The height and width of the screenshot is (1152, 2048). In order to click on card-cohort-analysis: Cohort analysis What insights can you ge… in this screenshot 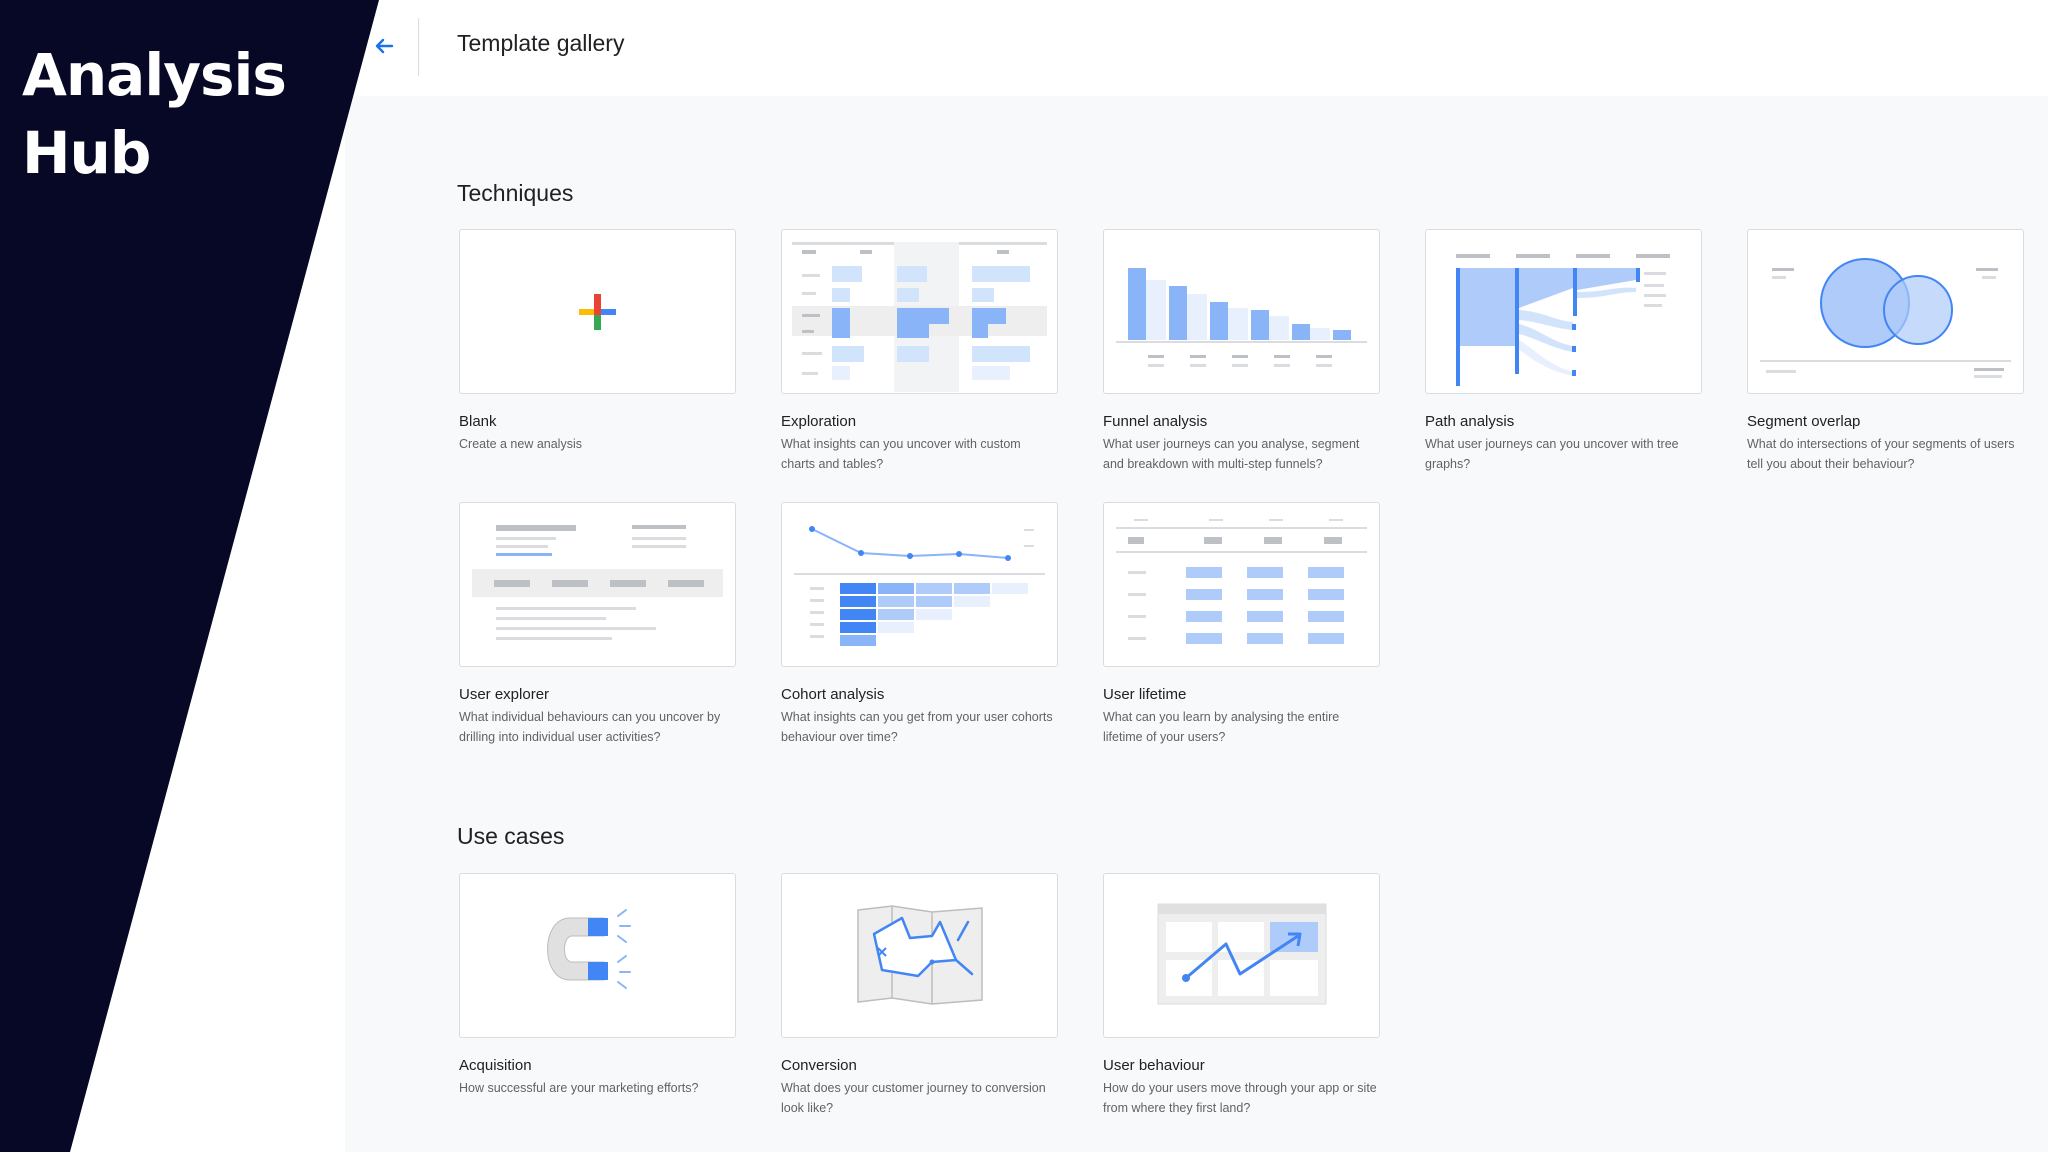, I will do `click(919, 624)`.